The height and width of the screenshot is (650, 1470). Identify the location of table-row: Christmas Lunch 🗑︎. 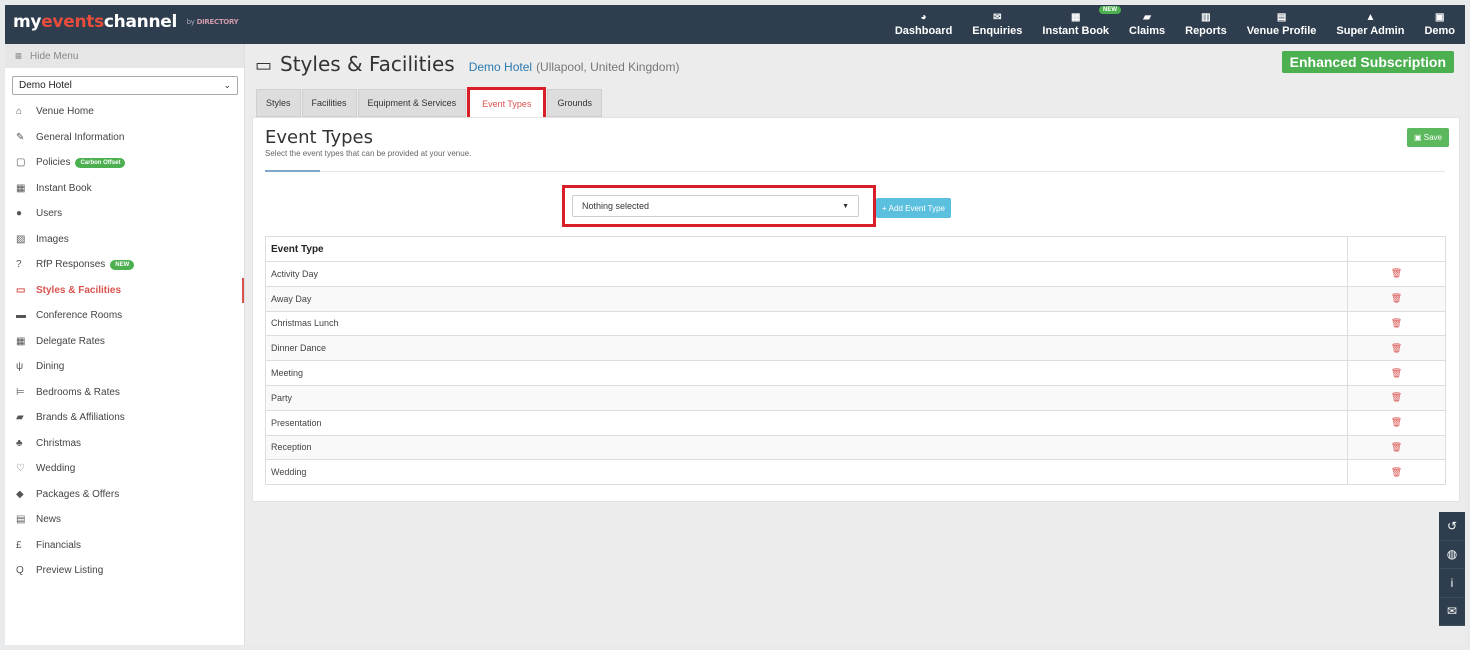
(855, 323).